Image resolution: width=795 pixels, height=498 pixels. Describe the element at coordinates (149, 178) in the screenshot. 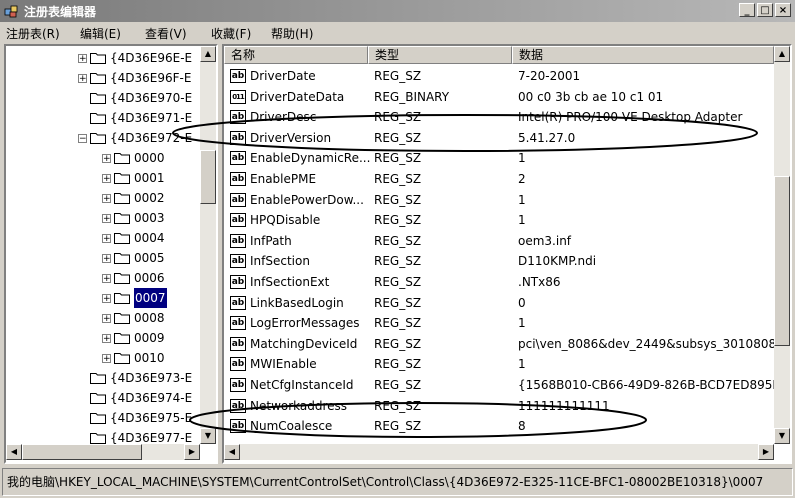

I see `tree-node-label: 0001` at that location.